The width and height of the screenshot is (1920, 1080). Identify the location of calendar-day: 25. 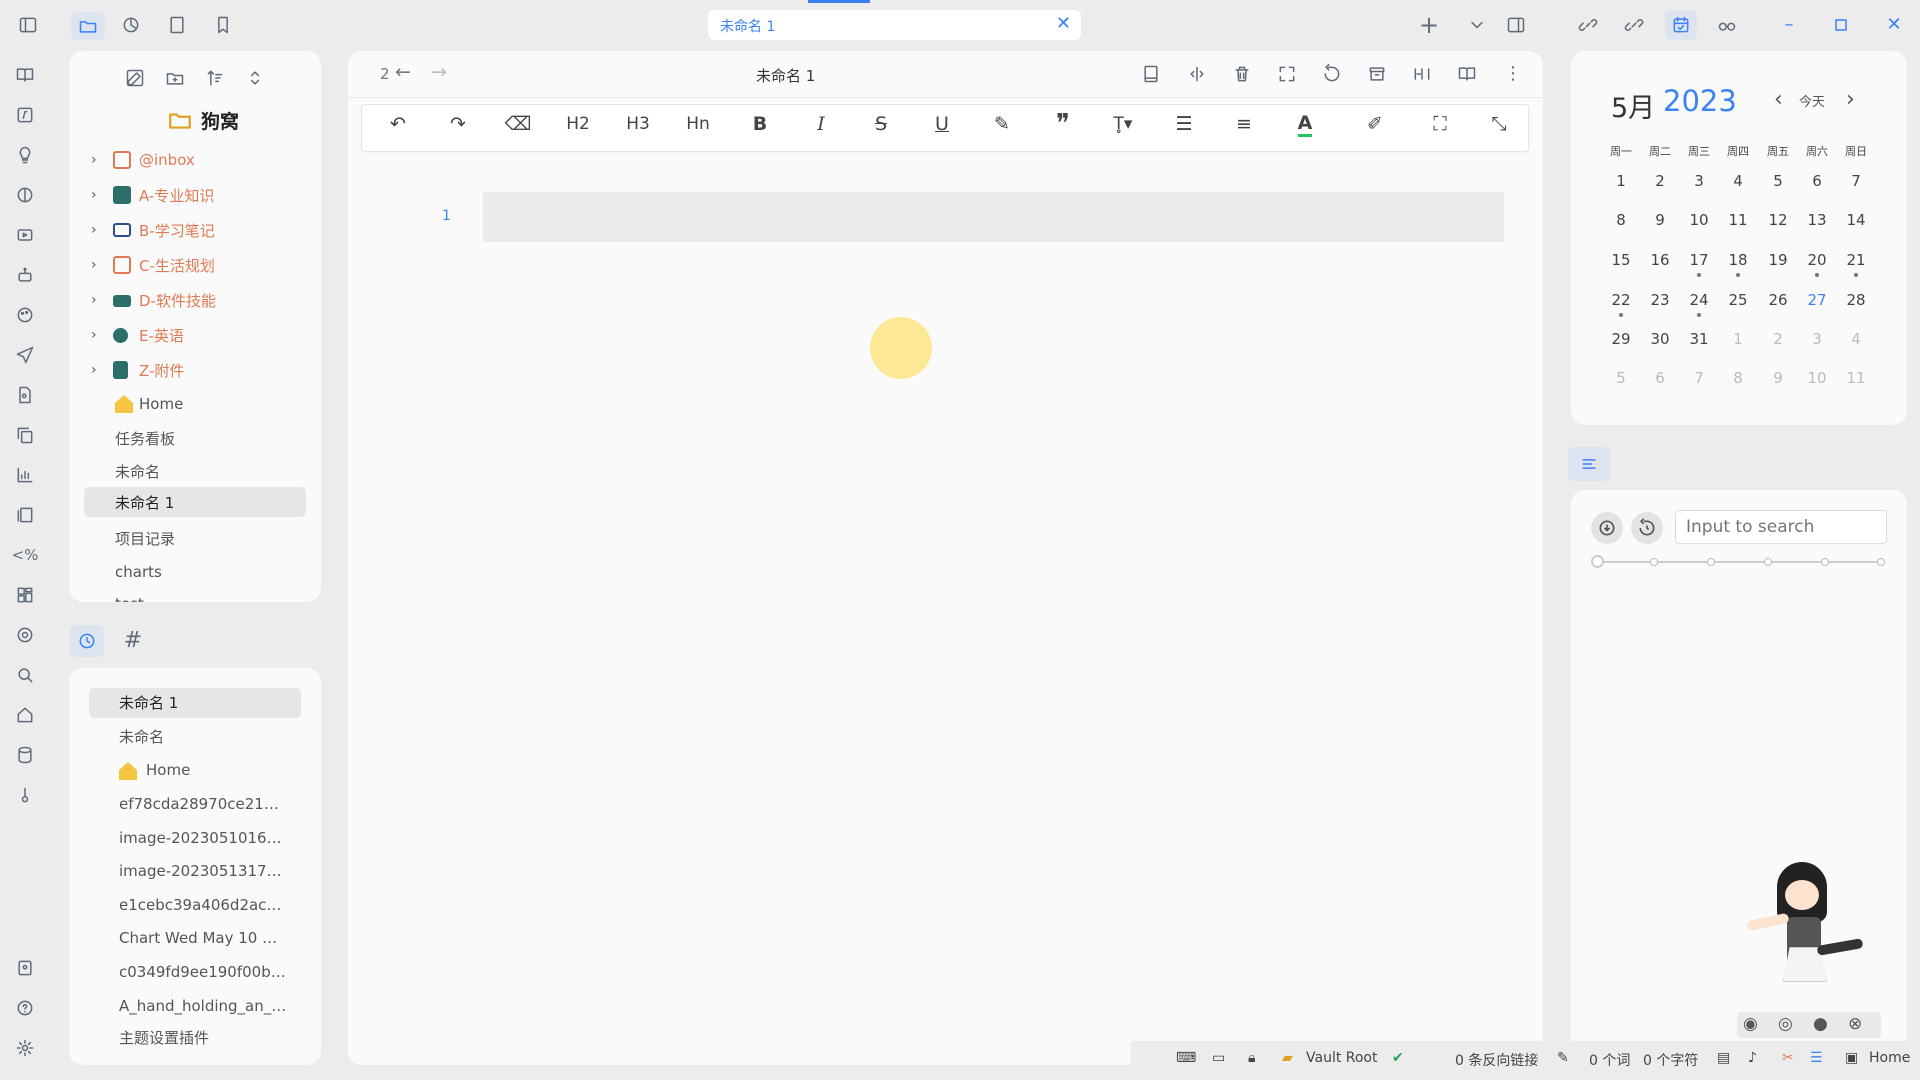
(1738, 300).